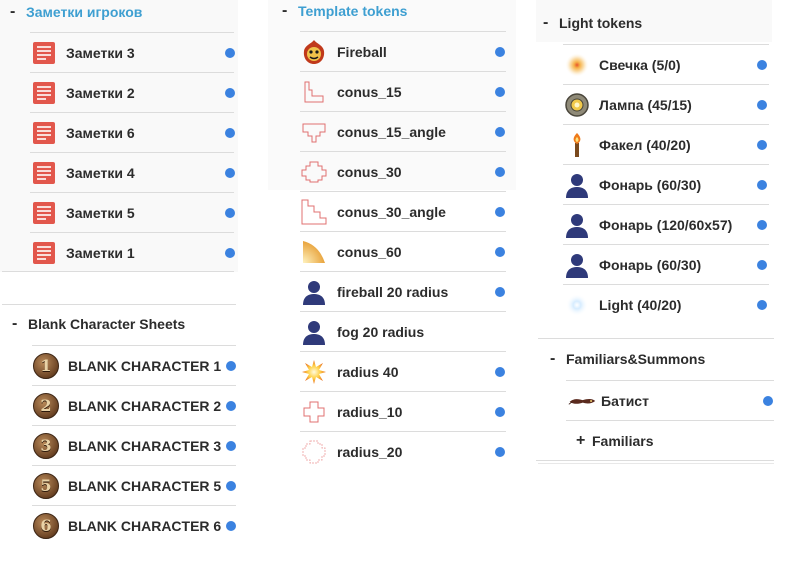 This screenshot has width=785, height=568. Describe the element at coordinates (119, 304) in the screenshot. I see `blank-sheets-top-divider` at that location.